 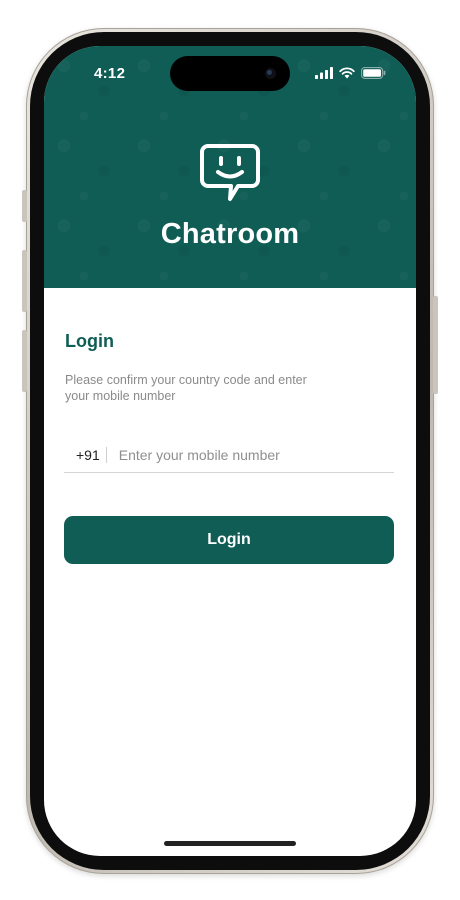 I want to click on wifi-icon, so click(x=347, y=73).